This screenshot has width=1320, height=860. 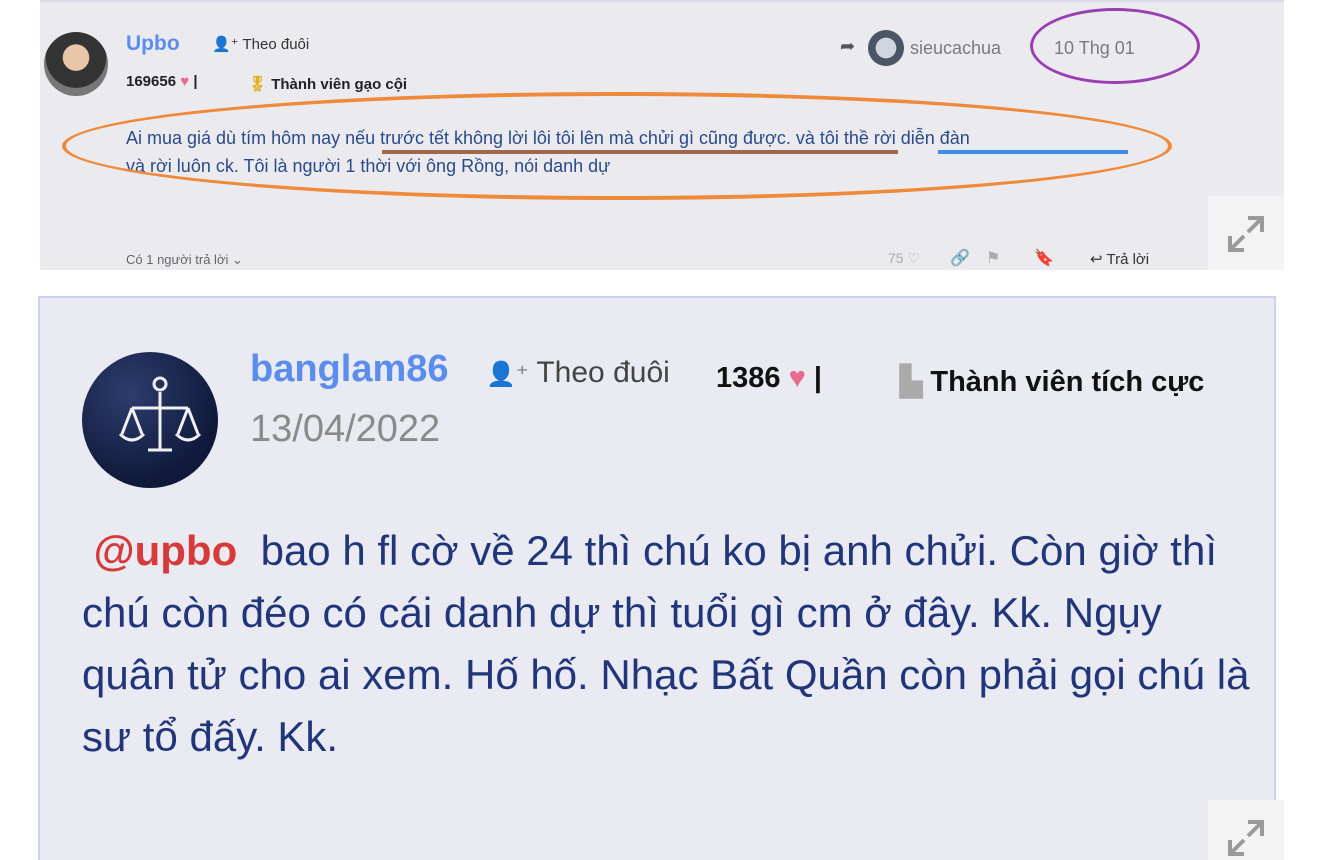 What do you see at coordinates (1044, 258) in the screenshot?
I see `bookmark-icon: 🔖` at bounding box center [1044, 258].